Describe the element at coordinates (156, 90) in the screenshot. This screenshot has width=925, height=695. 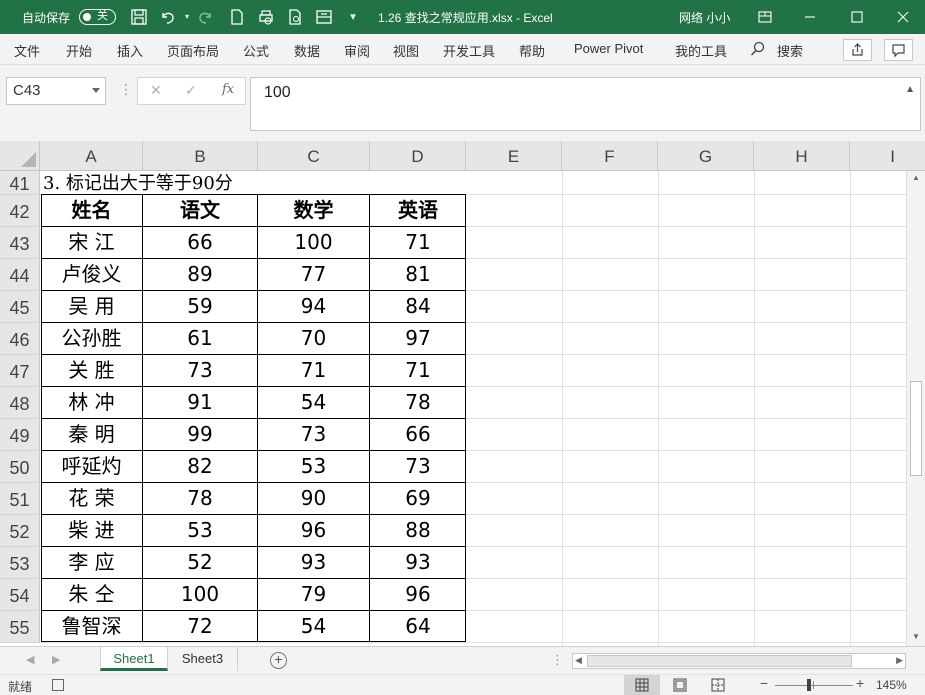
I see `cancel-icon: ✕` at that location.